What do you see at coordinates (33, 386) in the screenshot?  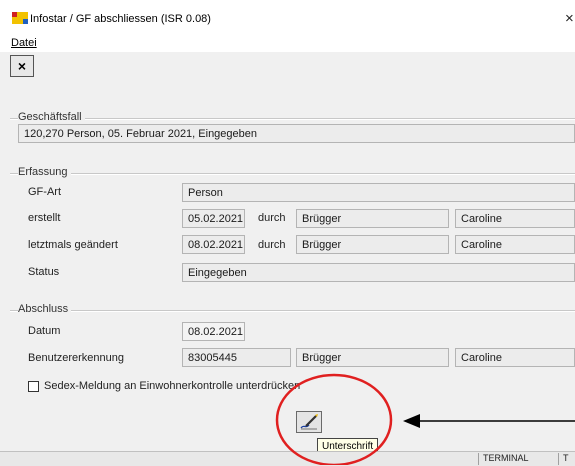 I see `sedex-checkbox` at bounding box center [33, 386].